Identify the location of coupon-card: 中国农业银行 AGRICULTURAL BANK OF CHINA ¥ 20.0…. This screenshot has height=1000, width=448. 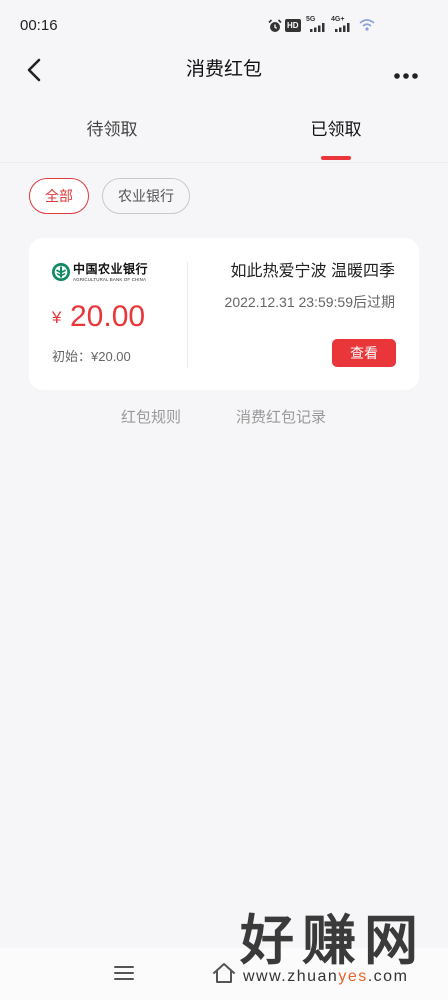
(224, 314).